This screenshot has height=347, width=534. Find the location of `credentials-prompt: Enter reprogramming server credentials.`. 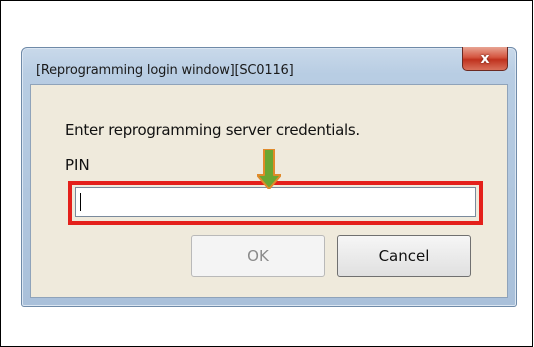

credentials-prompt: Enter reprogramming server credentials. is located at coordinates (212, 130).